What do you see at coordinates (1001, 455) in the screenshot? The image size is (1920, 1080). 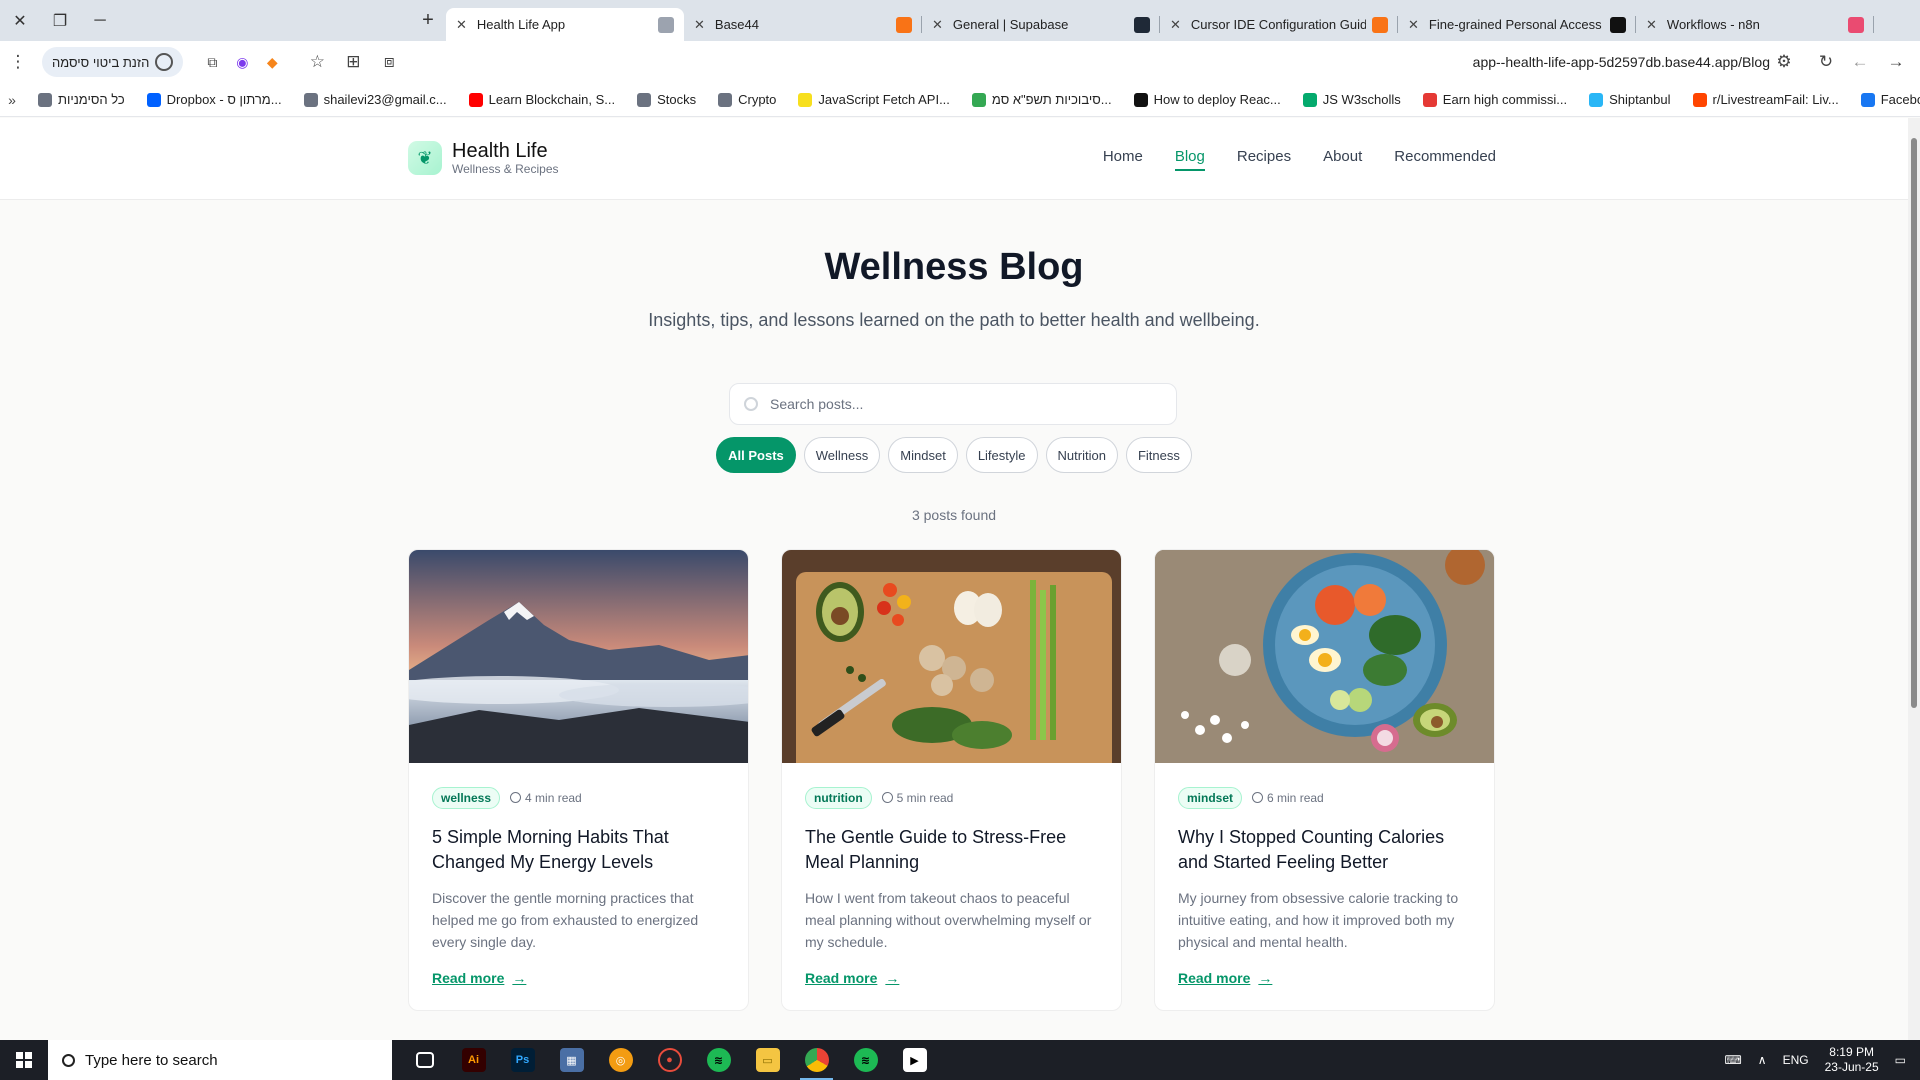 I see `filter-lifestyle: Lifestyle` at bounding box center [1001, 455].